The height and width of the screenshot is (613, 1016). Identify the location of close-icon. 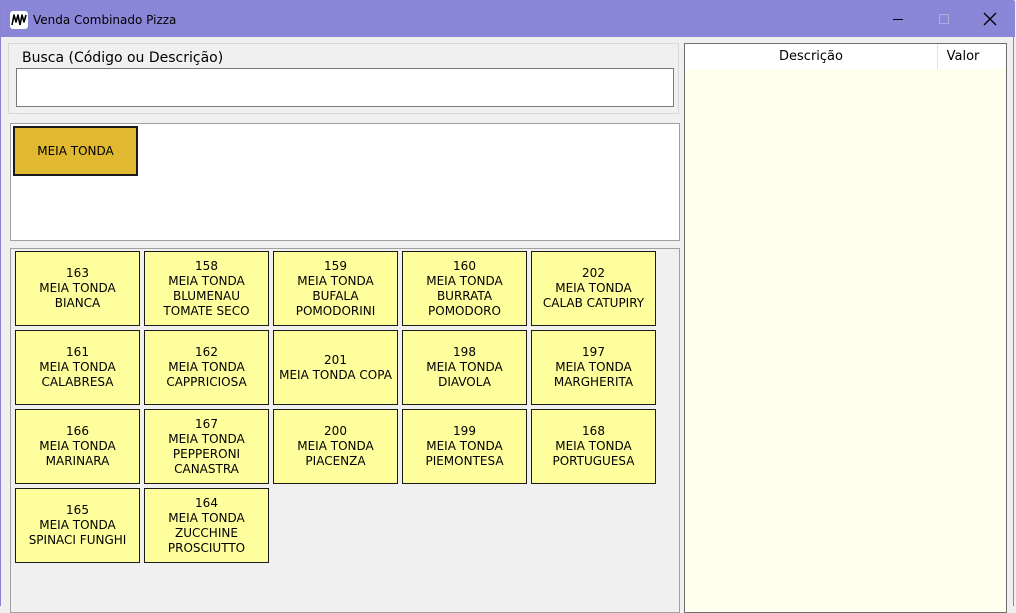
(990, 19).